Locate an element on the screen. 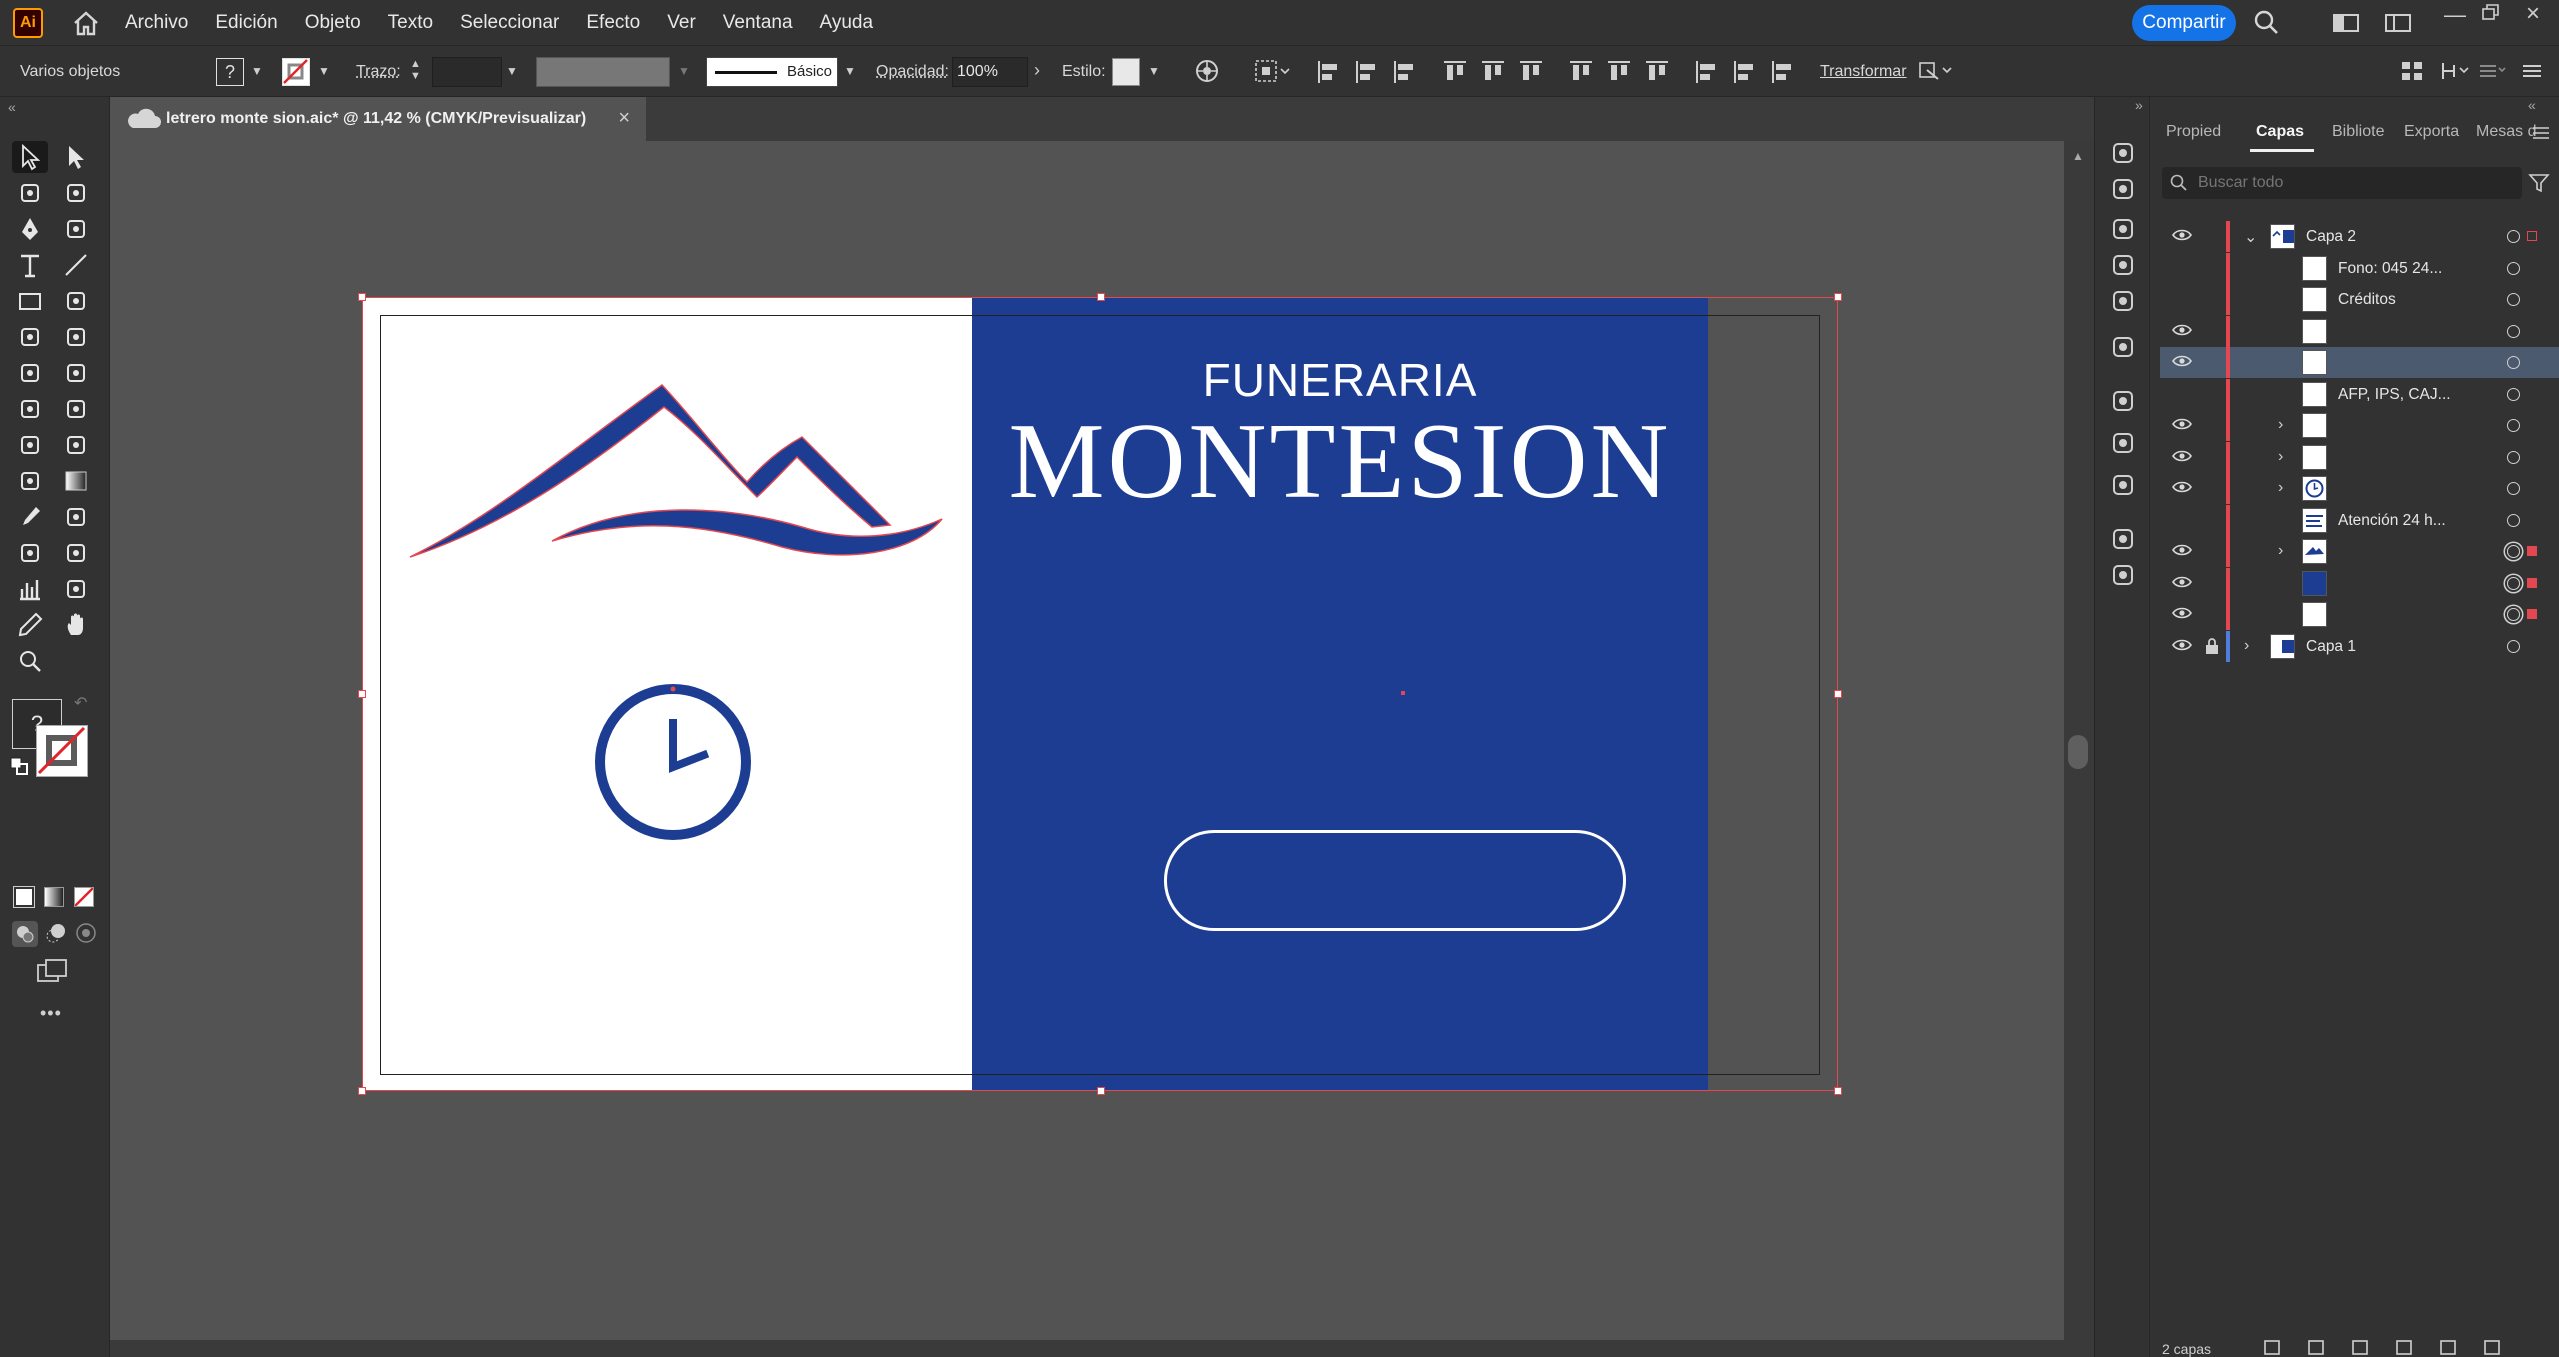  layer-name: Capa 2 is located at coordinates (2331, 237).